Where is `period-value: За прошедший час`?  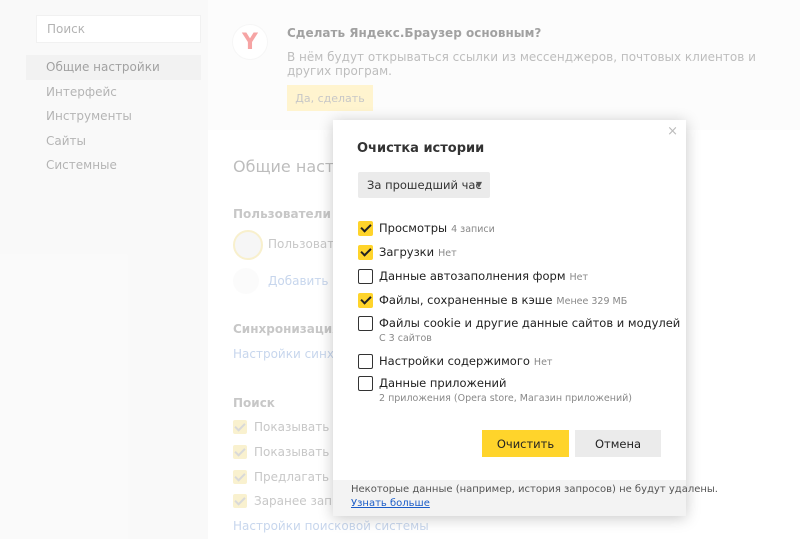 period-value: За прошедший час is located at coordinates (424, 185).